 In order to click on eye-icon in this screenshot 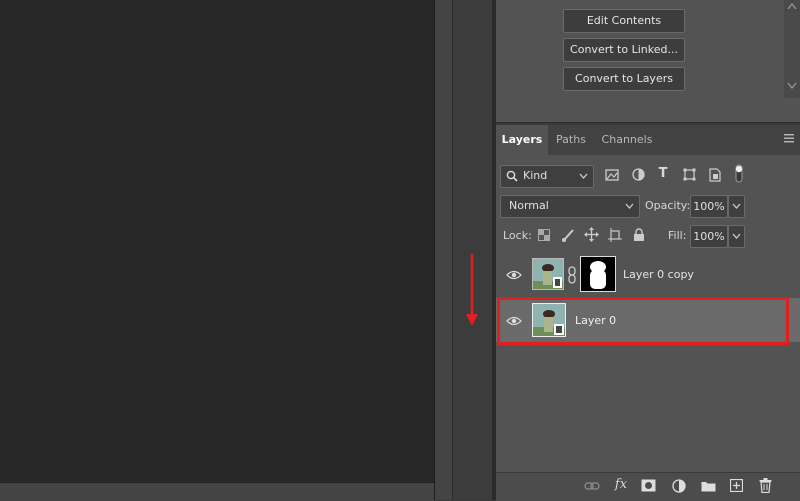, I will do `click(514, 275)`.